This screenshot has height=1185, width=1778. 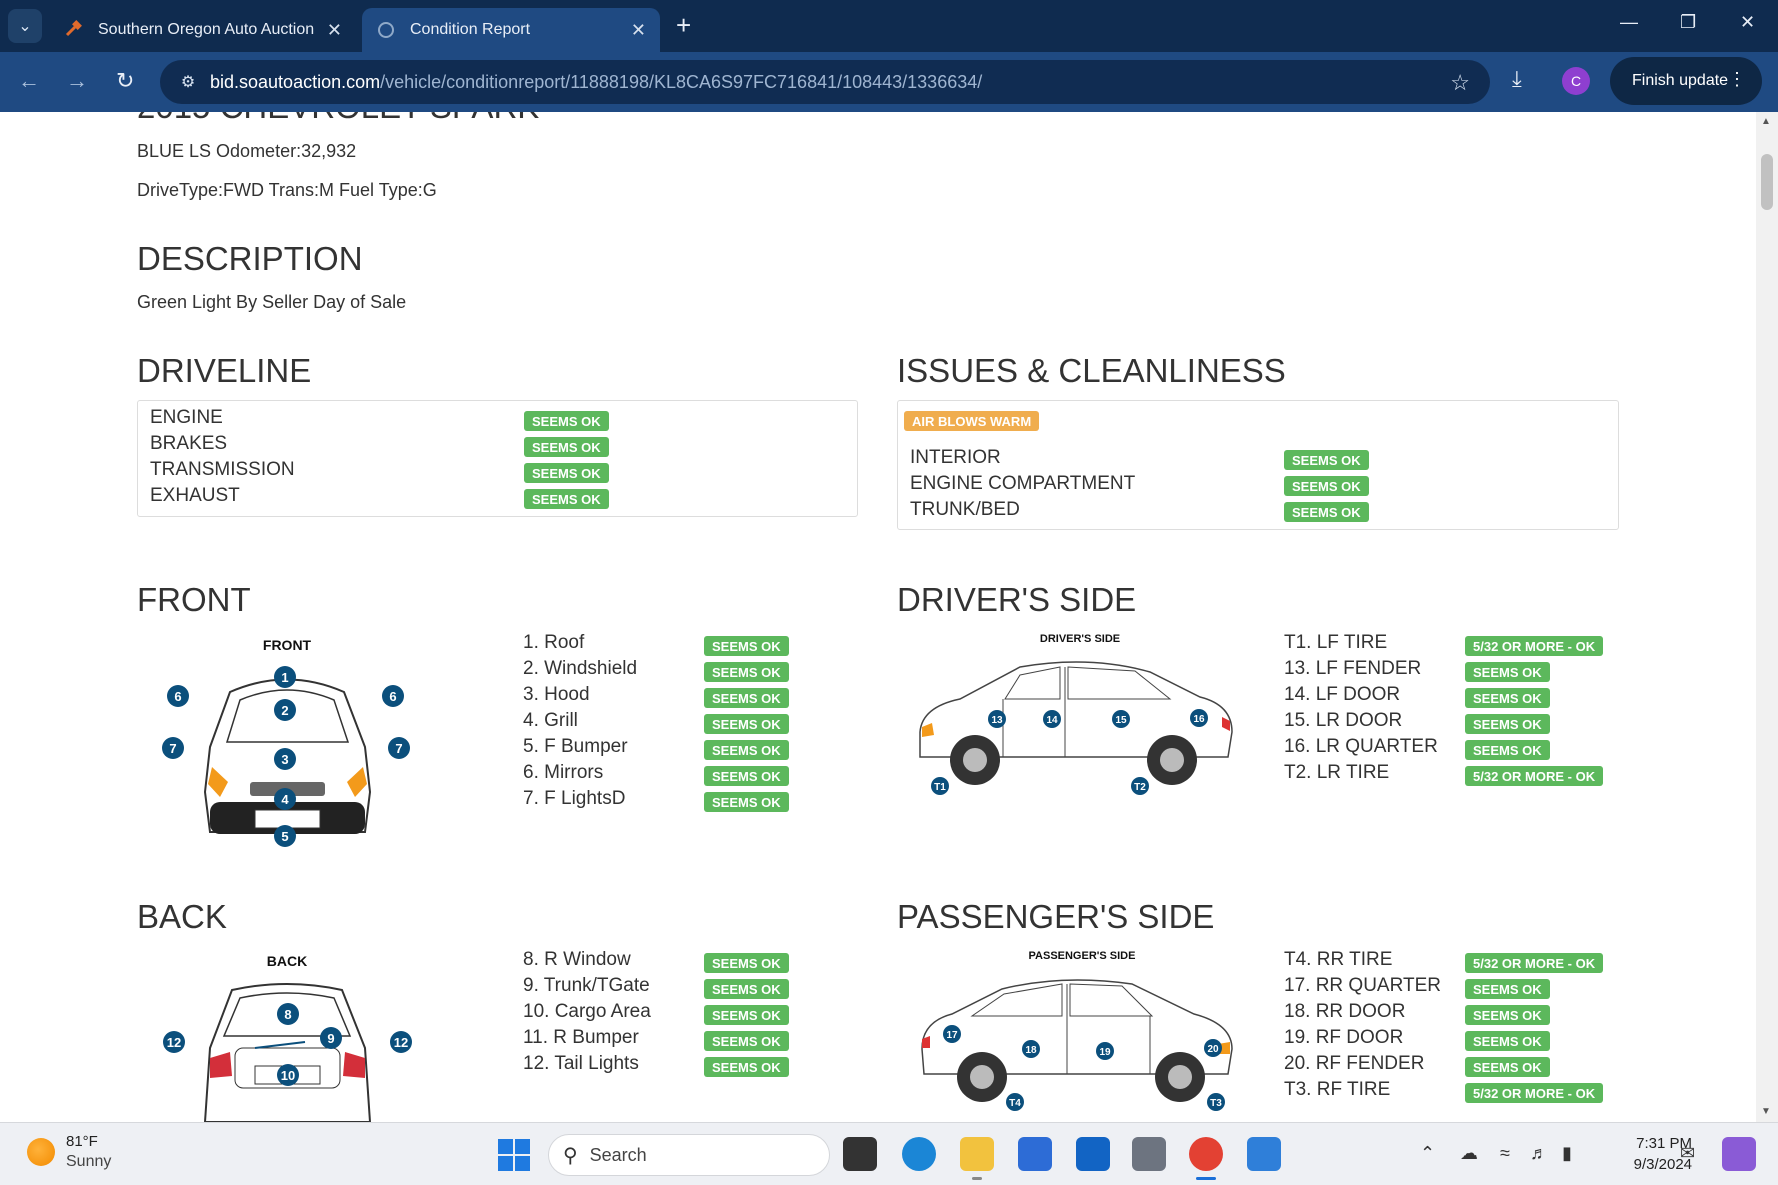 I want to click on chrome-icon, so click(x=1206, y=1154).